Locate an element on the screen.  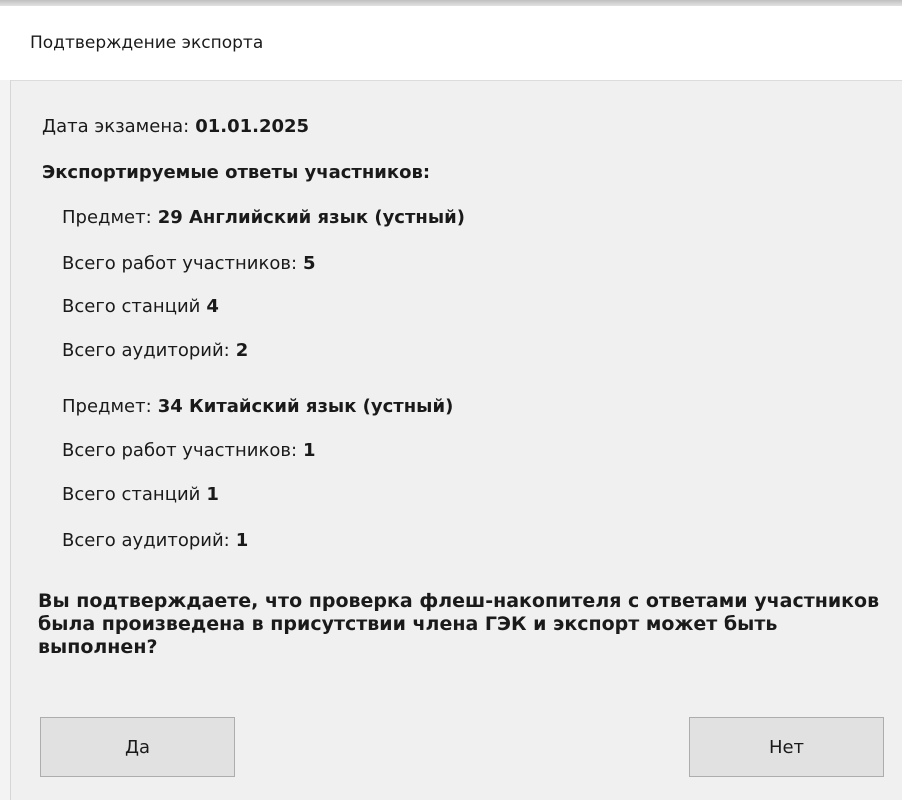
stations-count-row: Всего станций 1 is located at coordinates (140, 494).